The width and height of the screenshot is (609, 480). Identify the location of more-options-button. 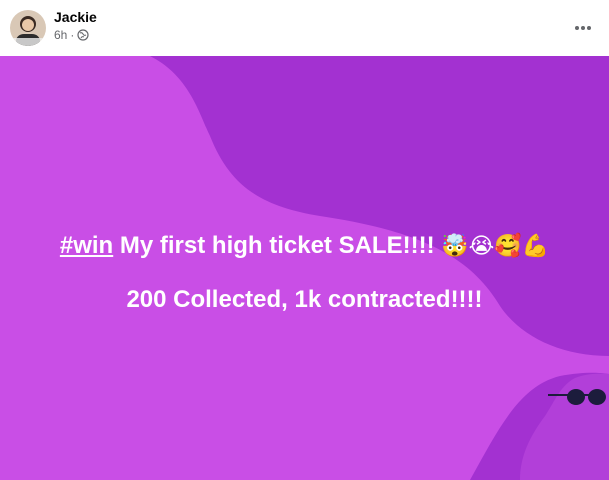
(583, 28).